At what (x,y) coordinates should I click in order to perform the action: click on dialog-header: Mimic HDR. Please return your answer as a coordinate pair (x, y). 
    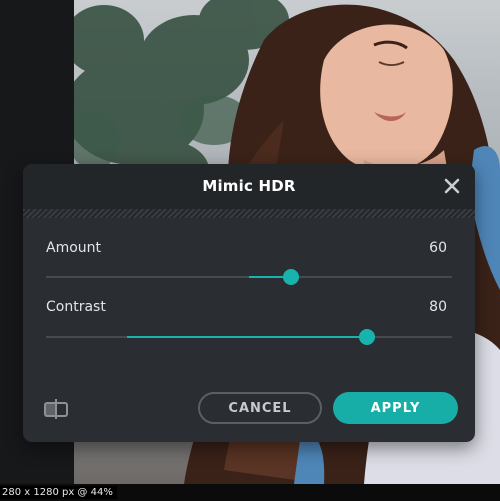
    Looking at the image, I should click on (249, 186).